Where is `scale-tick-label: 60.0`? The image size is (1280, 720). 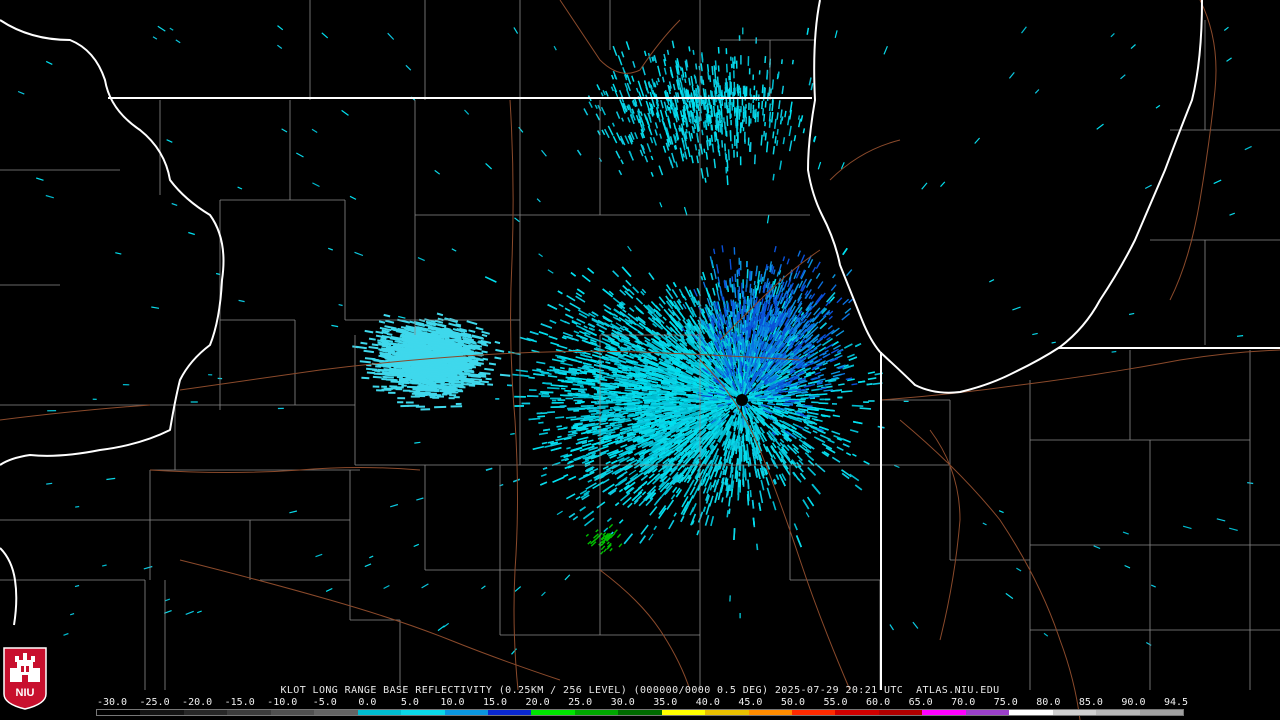 scale-tick-label: 60.0 is located at coordinates (878, 702).